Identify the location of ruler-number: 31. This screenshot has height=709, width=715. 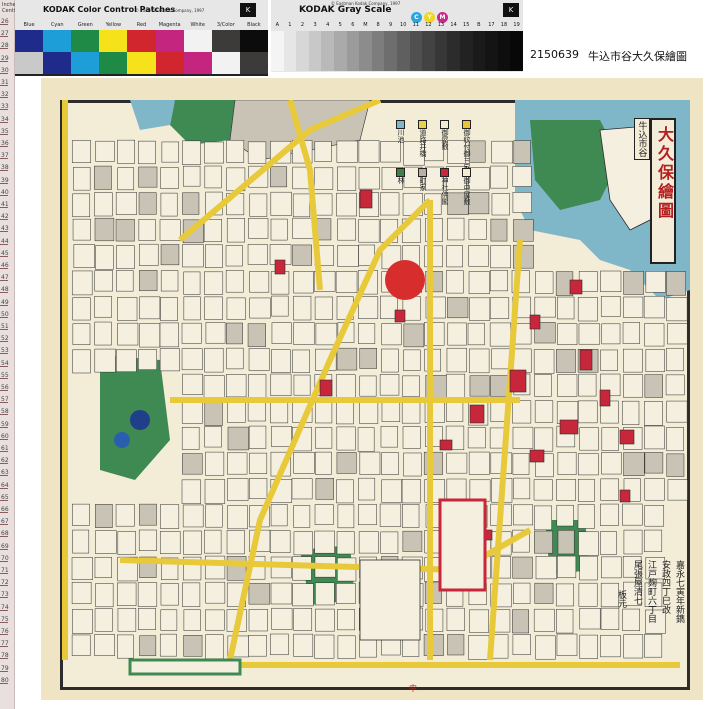
(5, 82).